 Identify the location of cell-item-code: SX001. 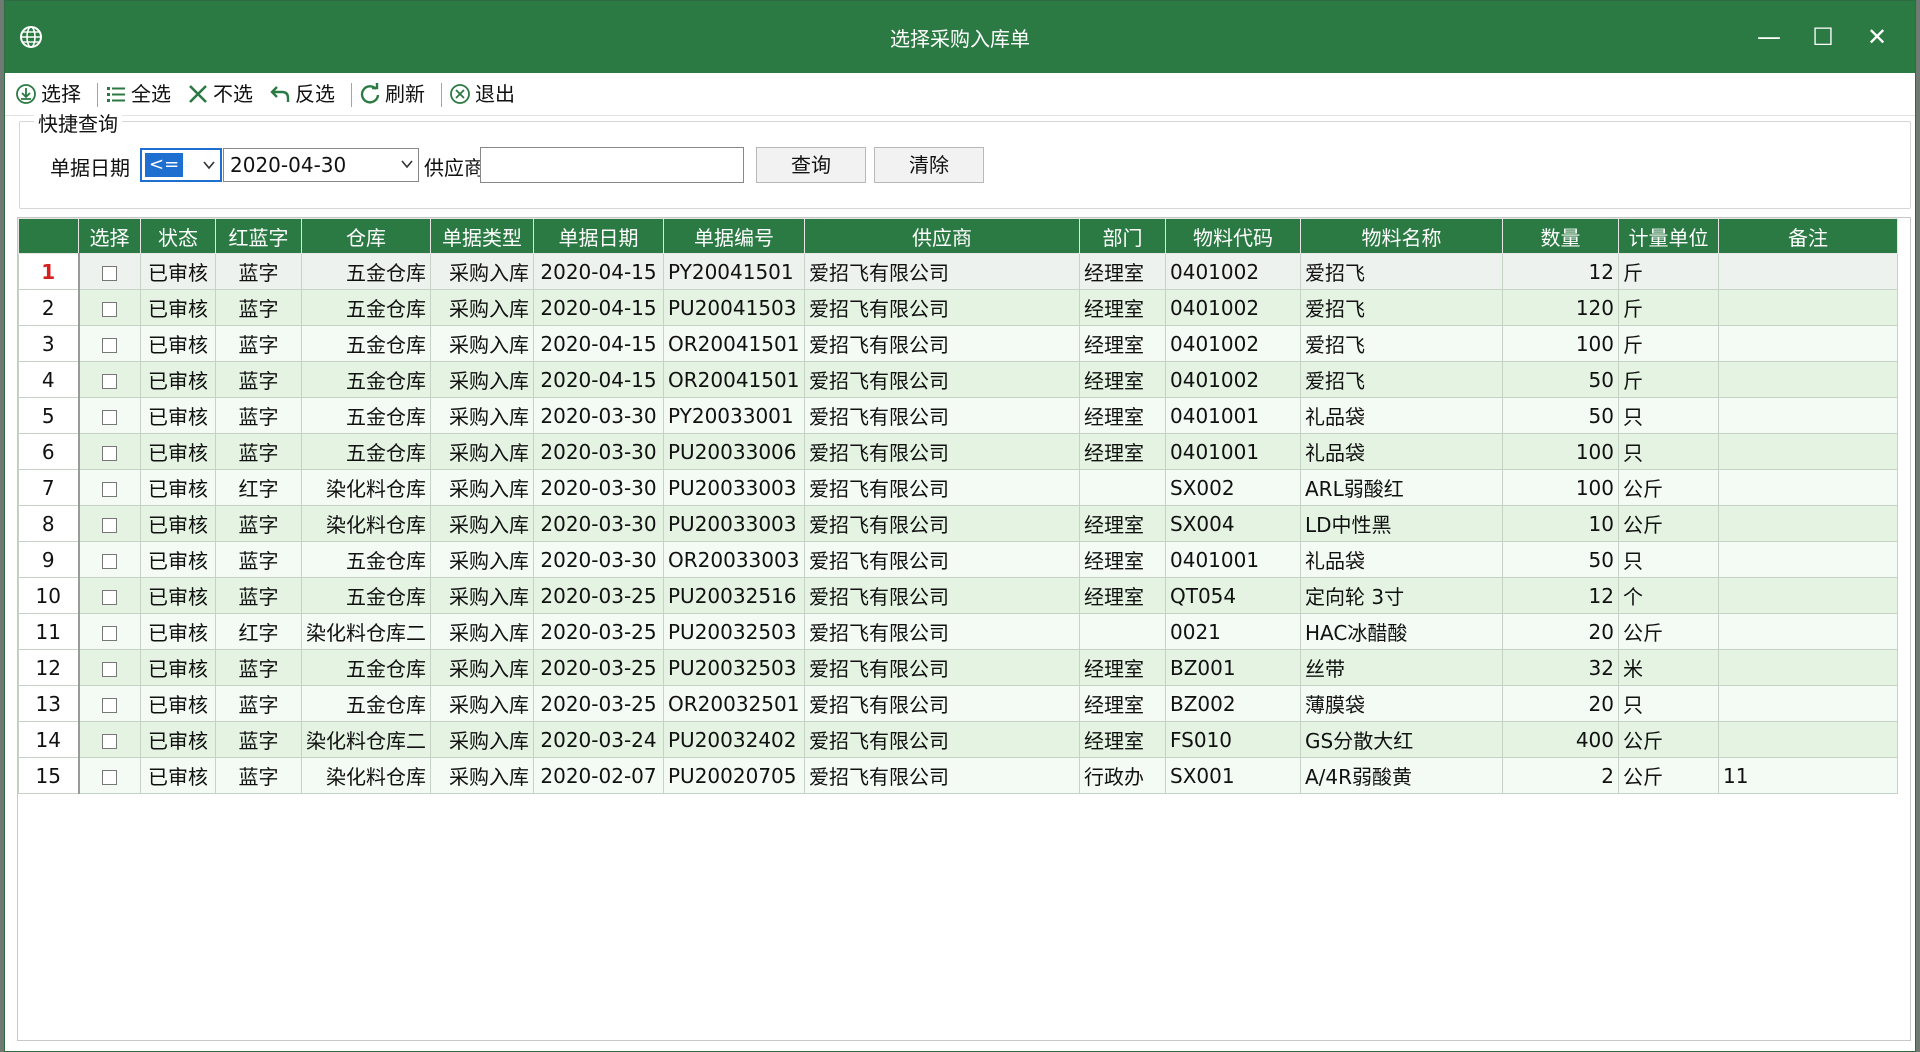
(1233, 775).